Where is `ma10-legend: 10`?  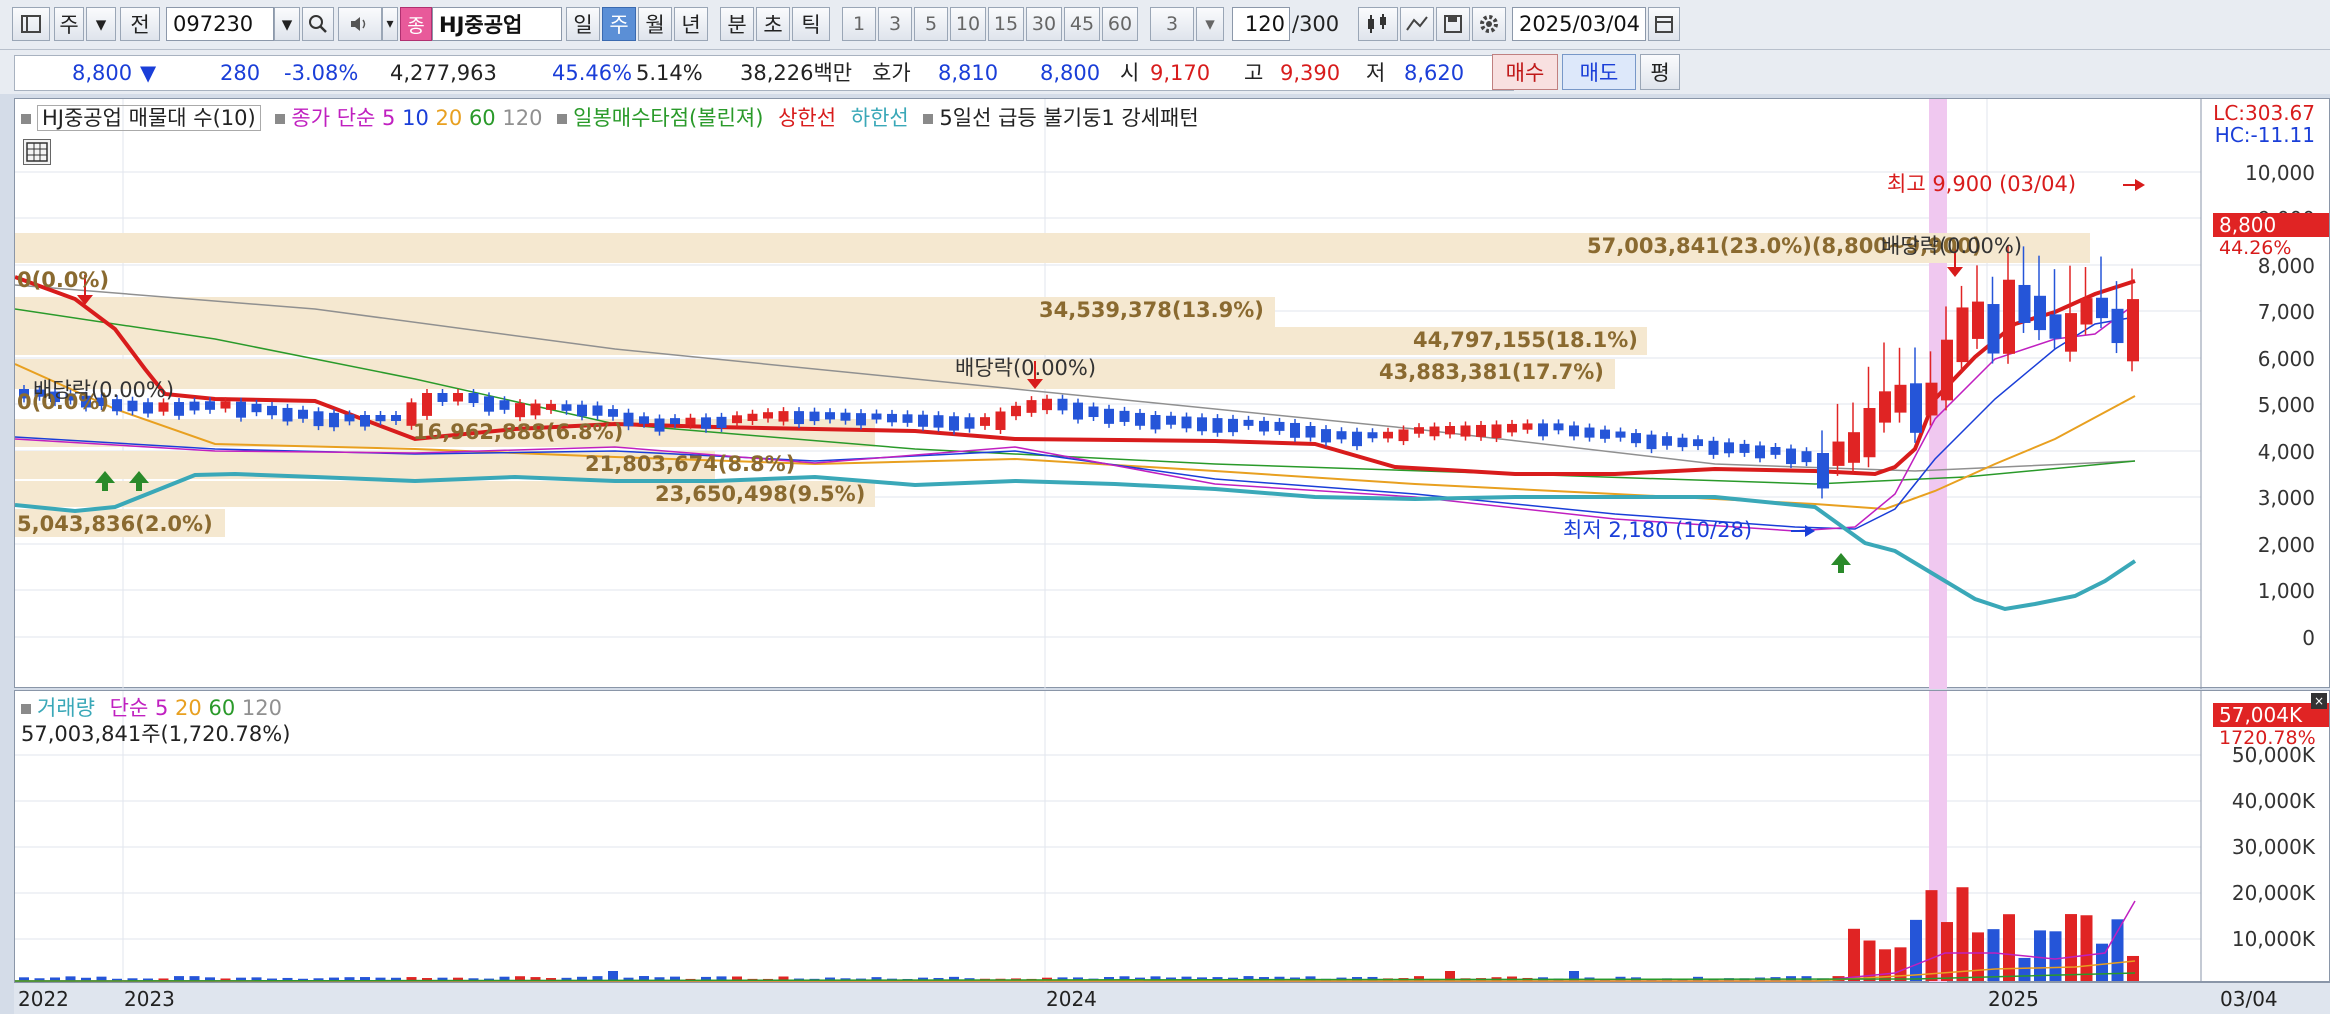 ma10-legend: 10 is located at coordinates (415, 118).